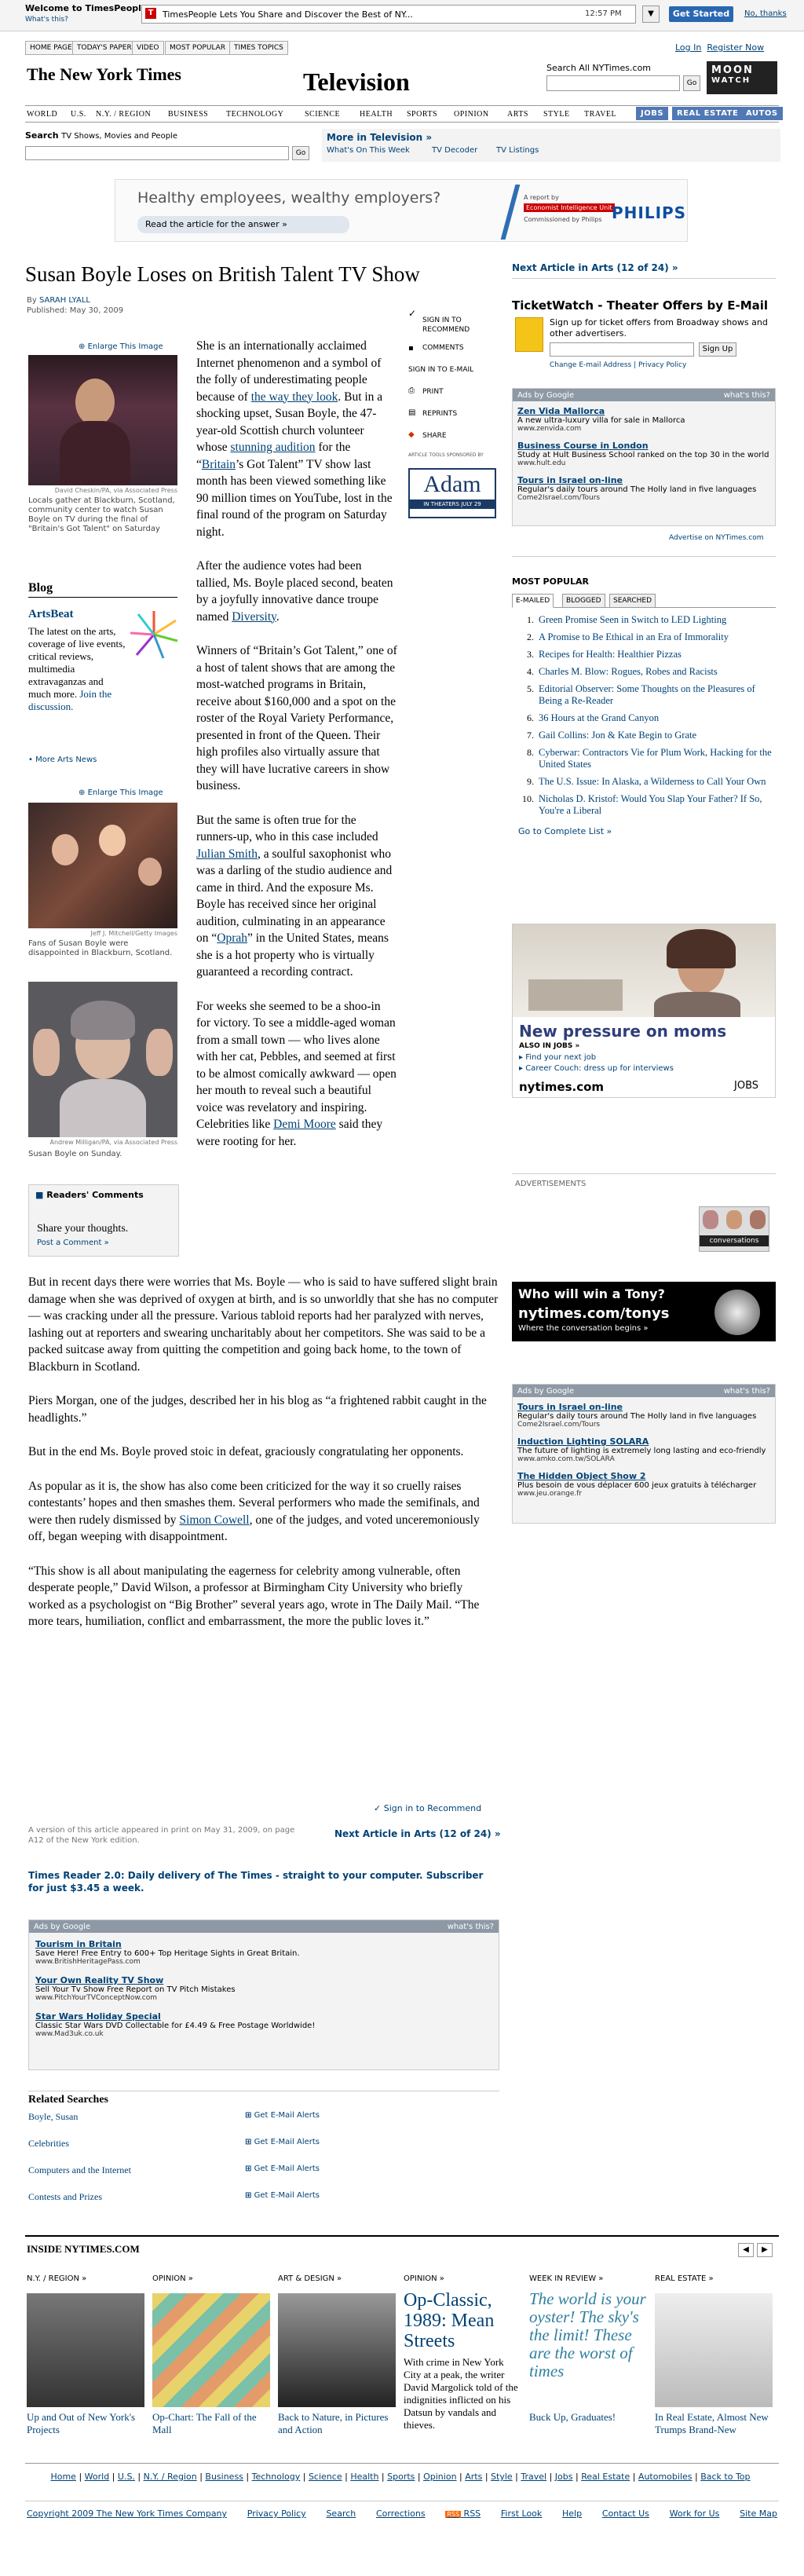  What do you see at coordinates (746, 2250) in the screenshot?
I see `inside-prev-button: ◀` at bounding box center [746, 2250].